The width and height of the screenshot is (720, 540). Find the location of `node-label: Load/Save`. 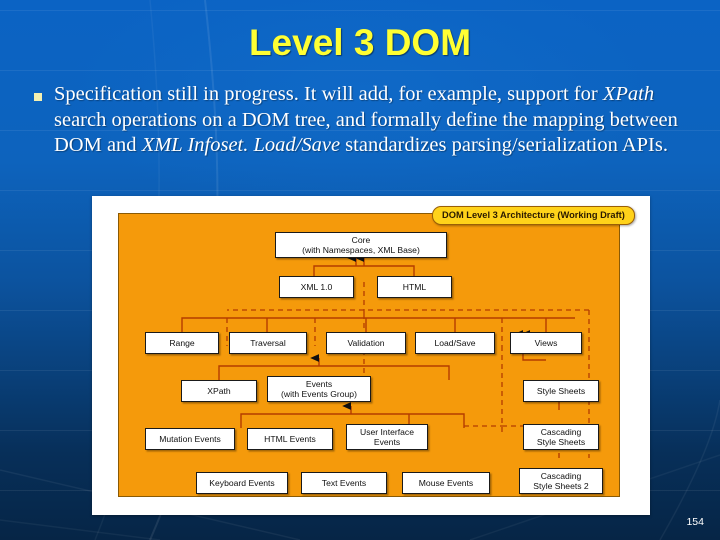

node-label: Load/Save is located at coordinates (455, 343).